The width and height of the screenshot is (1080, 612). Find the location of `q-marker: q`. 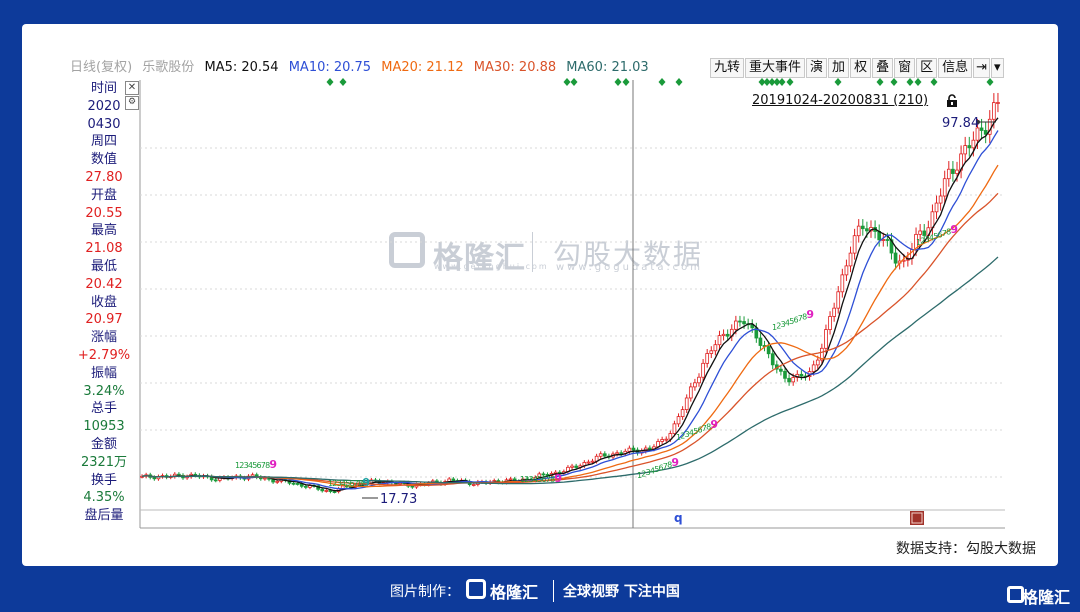

q-marker: q is located at coordinates (678, 518).